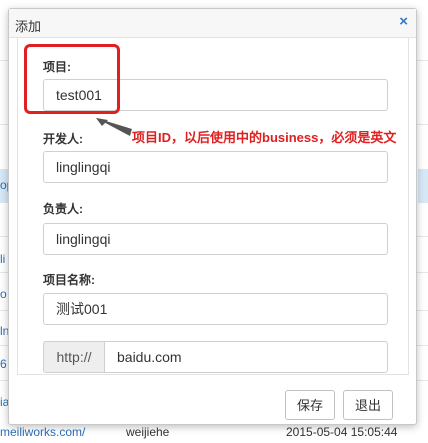  I want to click on annotation-arrow-icon, so click(114, 127).